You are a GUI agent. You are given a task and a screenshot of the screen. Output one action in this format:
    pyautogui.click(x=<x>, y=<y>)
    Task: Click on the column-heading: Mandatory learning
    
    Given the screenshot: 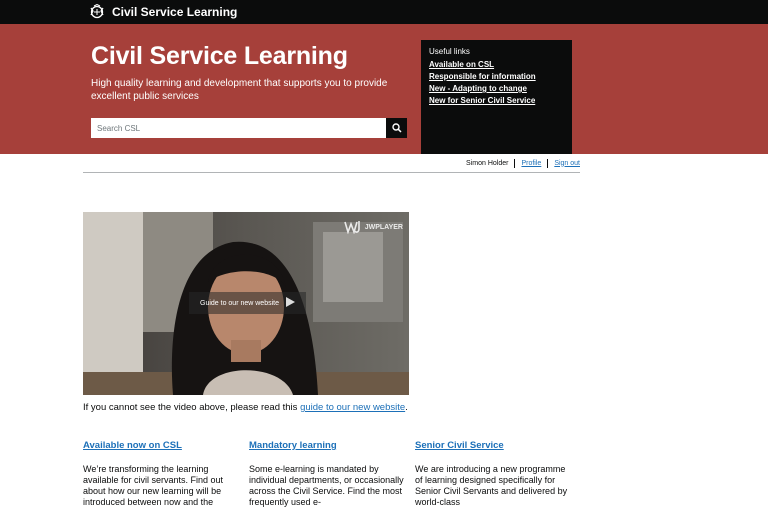 What is the action you would take?
    pyautogui.click(x=329, y=445)
    